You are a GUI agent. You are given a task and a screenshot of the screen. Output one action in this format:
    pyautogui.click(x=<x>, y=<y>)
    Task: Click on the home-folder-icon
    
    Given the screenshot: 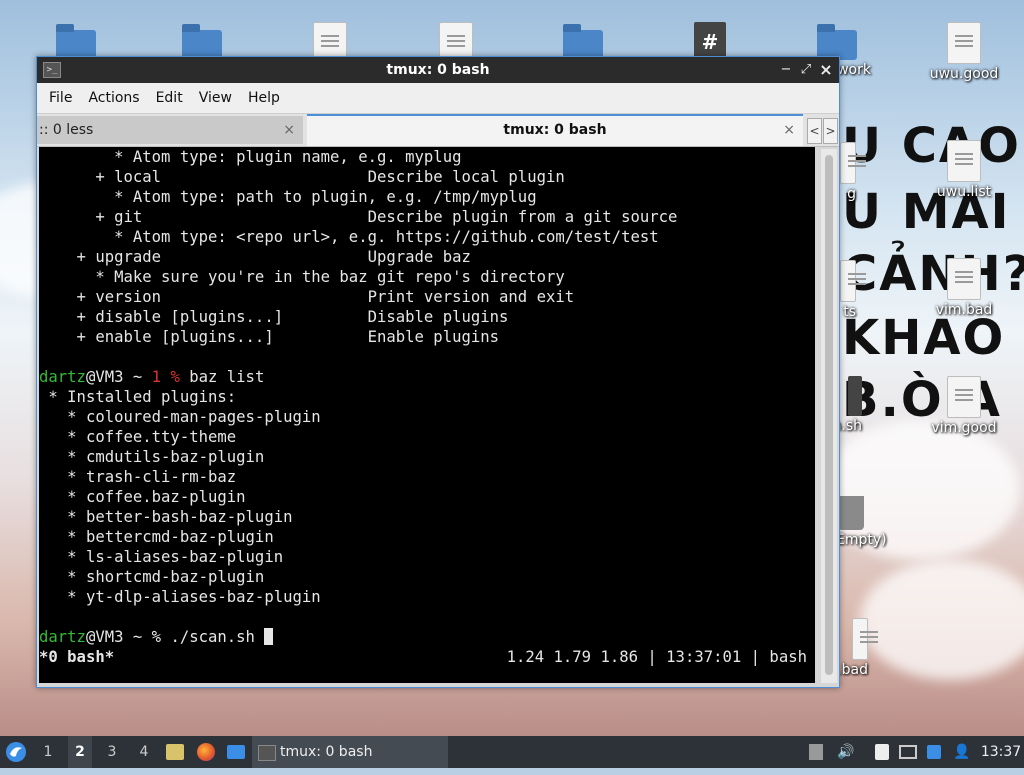 What is the action you would take?
    pyautogui.click(x=583, y=41)
    